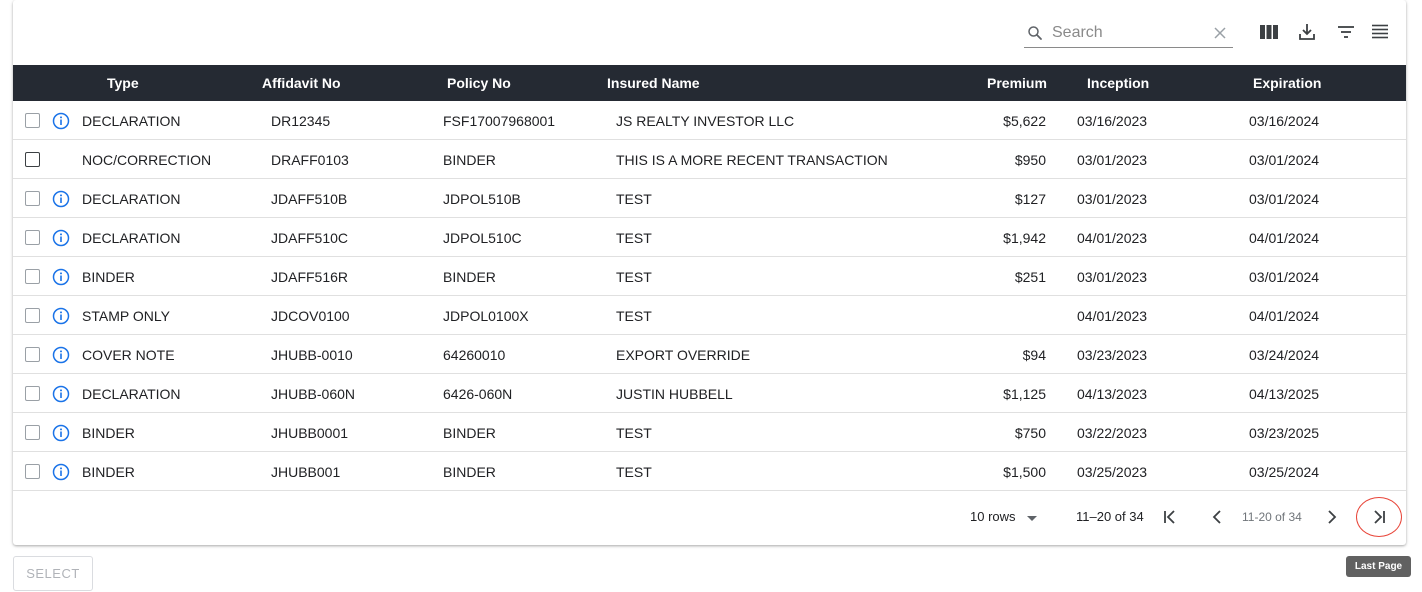 Image resolution: width=1422 pixels, height=592 pixels. I want to click on clear-search-icon, so click(1220, 33).